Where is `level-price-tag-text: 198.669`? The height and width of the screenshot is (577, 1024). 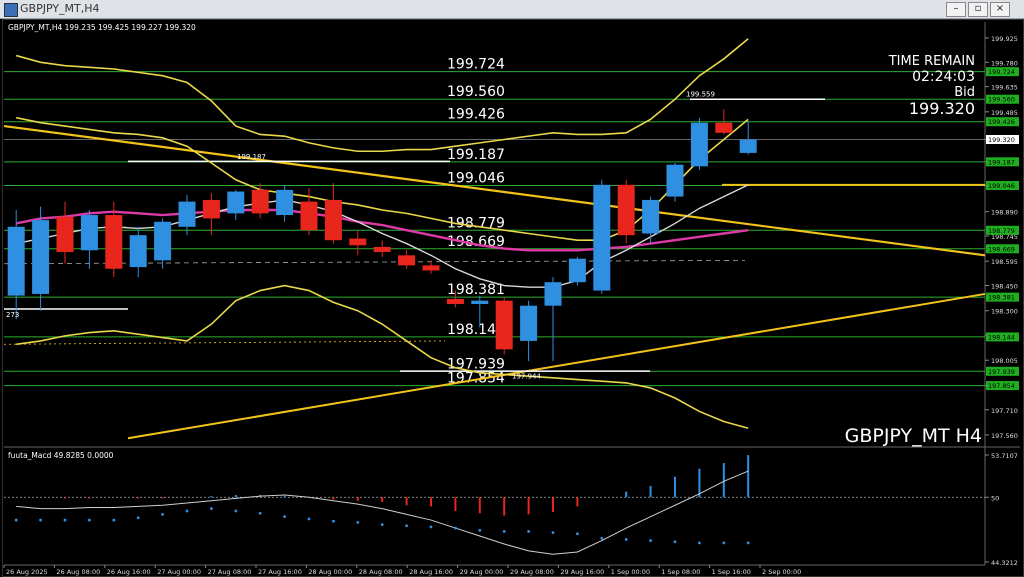 level-price-tag-text: 198.669 is located at coordinates (1001, 249).